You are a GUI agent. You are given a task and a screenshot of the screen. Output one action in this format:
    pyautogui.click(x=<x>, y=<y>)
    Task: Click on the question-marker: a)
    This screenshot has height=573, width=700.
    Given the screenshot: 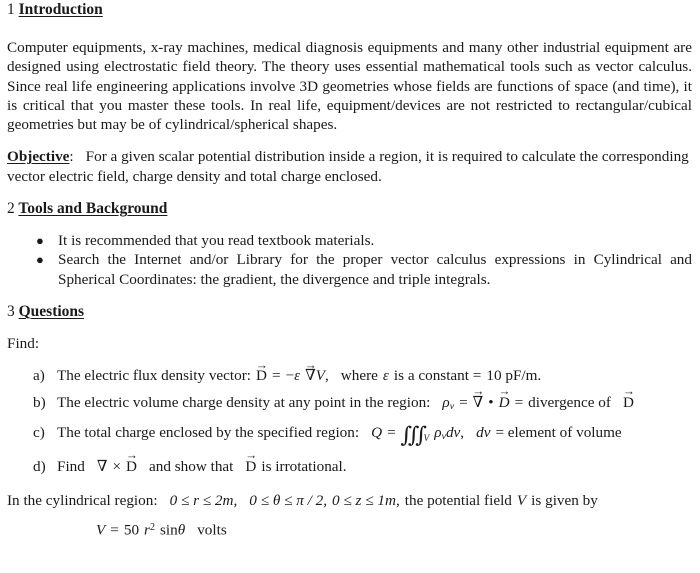 What is the action you would take?
    pyautogui.click(x=39, y=376)
    